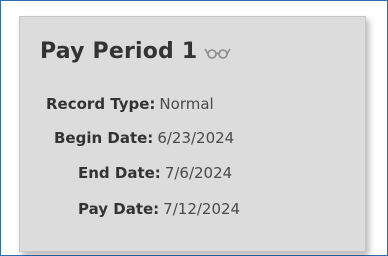 This screenshot has height=256, width=388. I want to click on glasses-icon, so click(217, 52).